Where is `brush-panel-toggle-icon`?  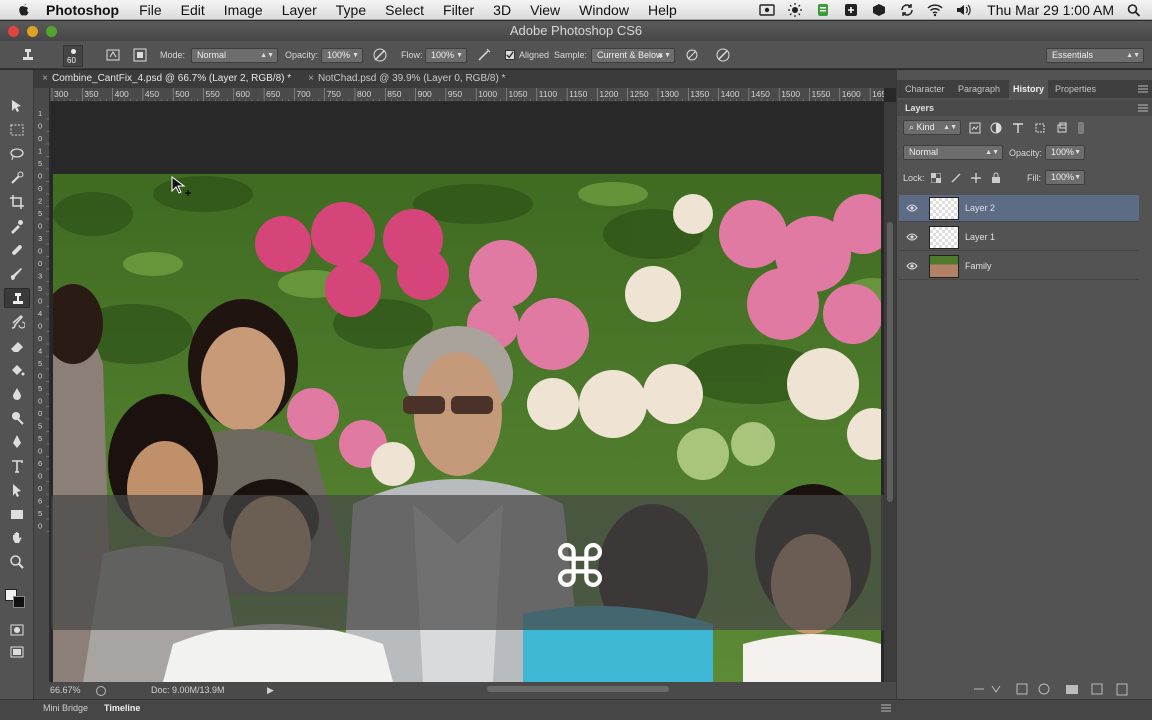
brush-panel-toggle-icon is located at coordinates (113, 55).